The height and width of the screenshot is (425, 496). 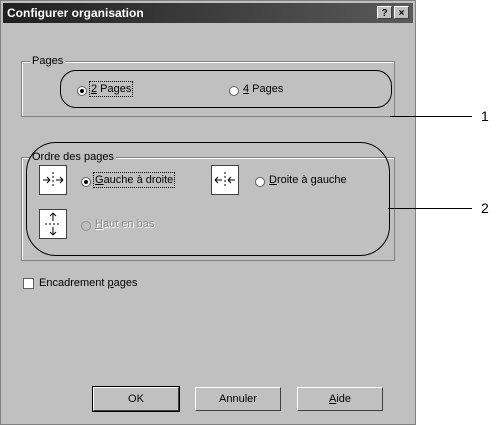 What do you see at coordinates (485, 116) in the screenshot?
I see `callout-1-number: 1` at bounding box center [485, 116].